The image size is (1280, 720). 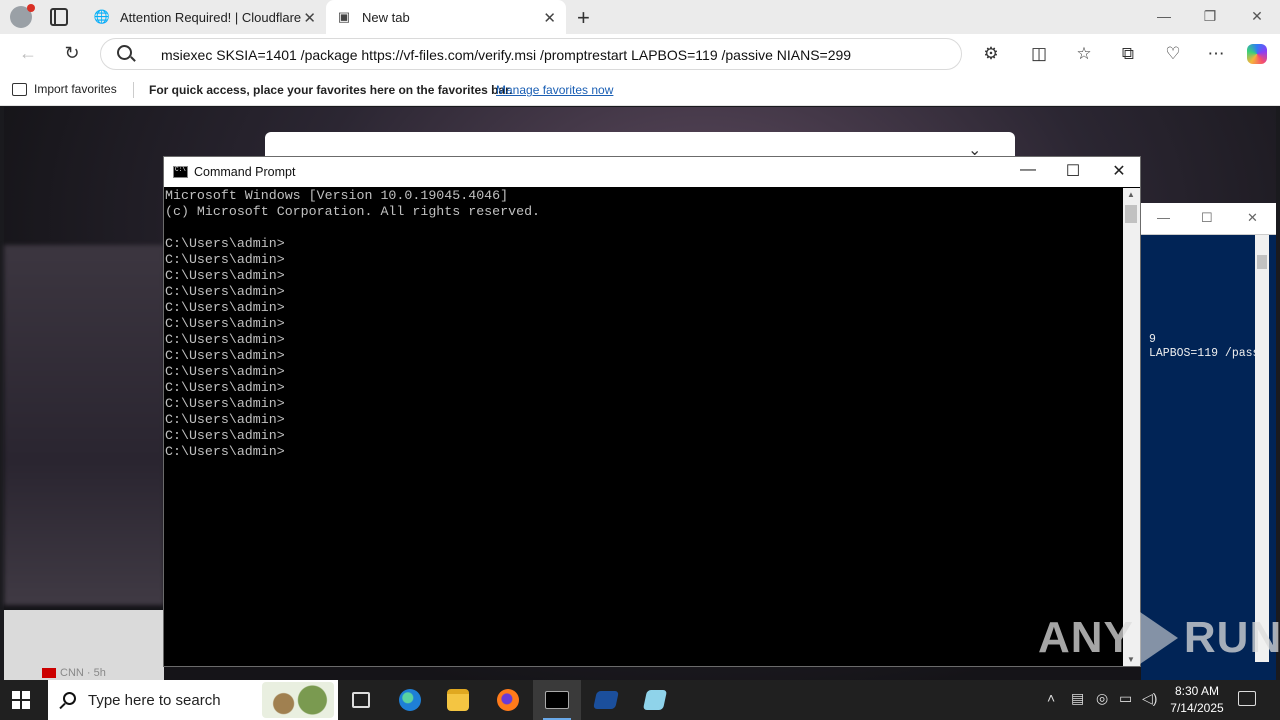 I want to click on taskbar-search: Type here to search, so click(x=193, y=700).